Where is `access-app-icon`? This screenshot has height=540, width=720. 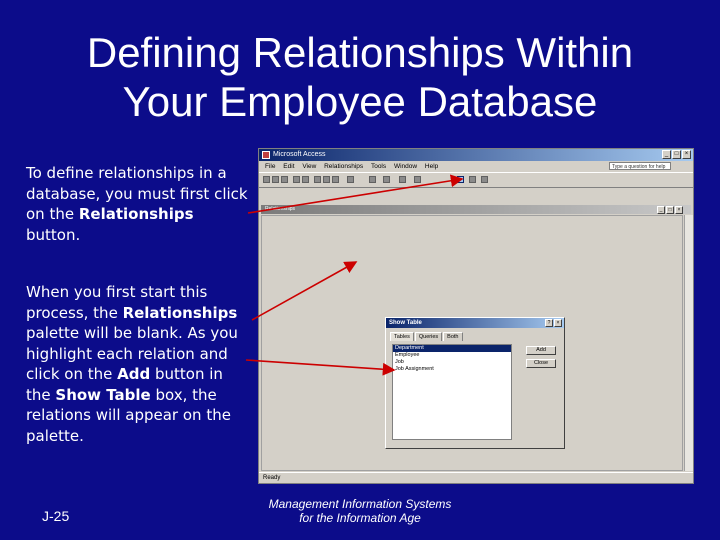 access-app-icon is located at coordinates (266, 155).